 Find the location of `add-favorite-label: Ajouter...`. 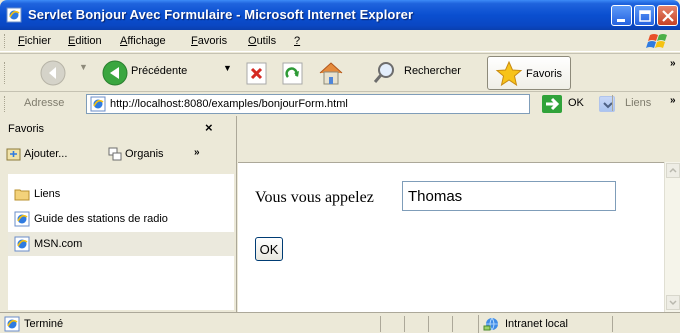

add-favorite-label: Ajouter... is located at coordinates (45, 154).